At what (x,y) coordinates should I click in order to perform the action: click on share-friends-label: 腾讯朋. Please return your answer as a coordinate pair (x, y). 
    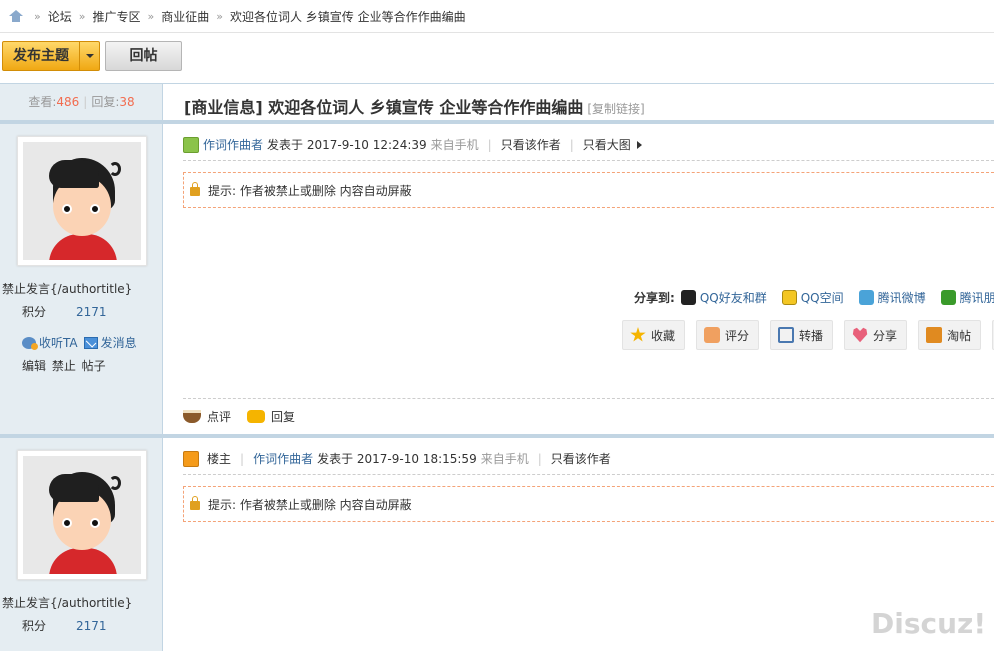
    Looking at the image, I should click on (976, 298).